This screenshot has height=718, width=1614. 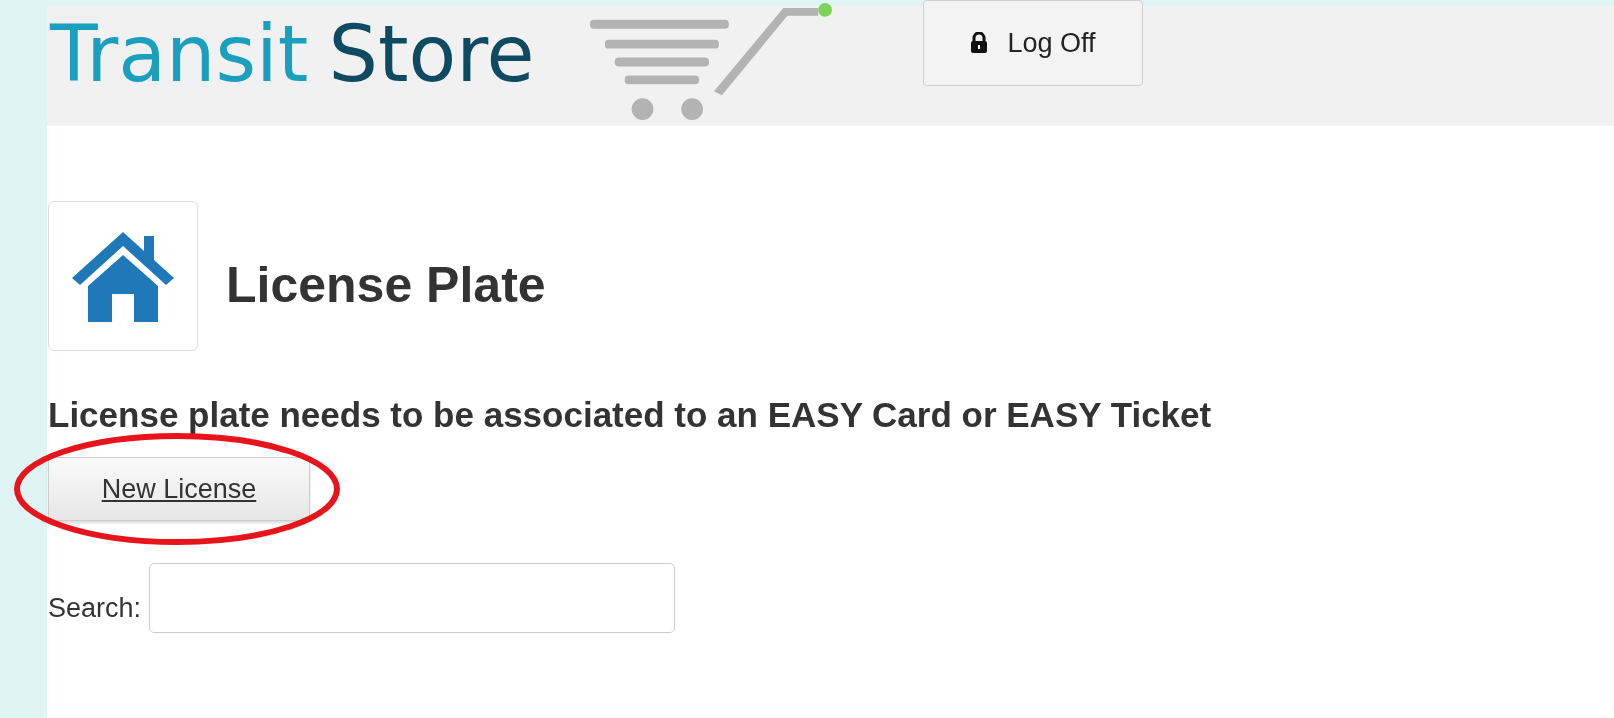 I want to click on logo-text: Store, so click(x=431, y=54).